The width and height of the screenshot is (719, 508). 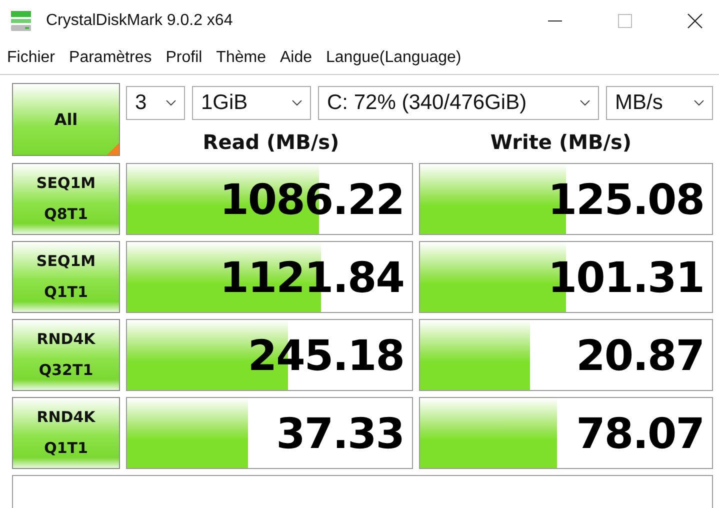 I want to click on test-button: RND4K Q1T1, so click(x=66, y=433).